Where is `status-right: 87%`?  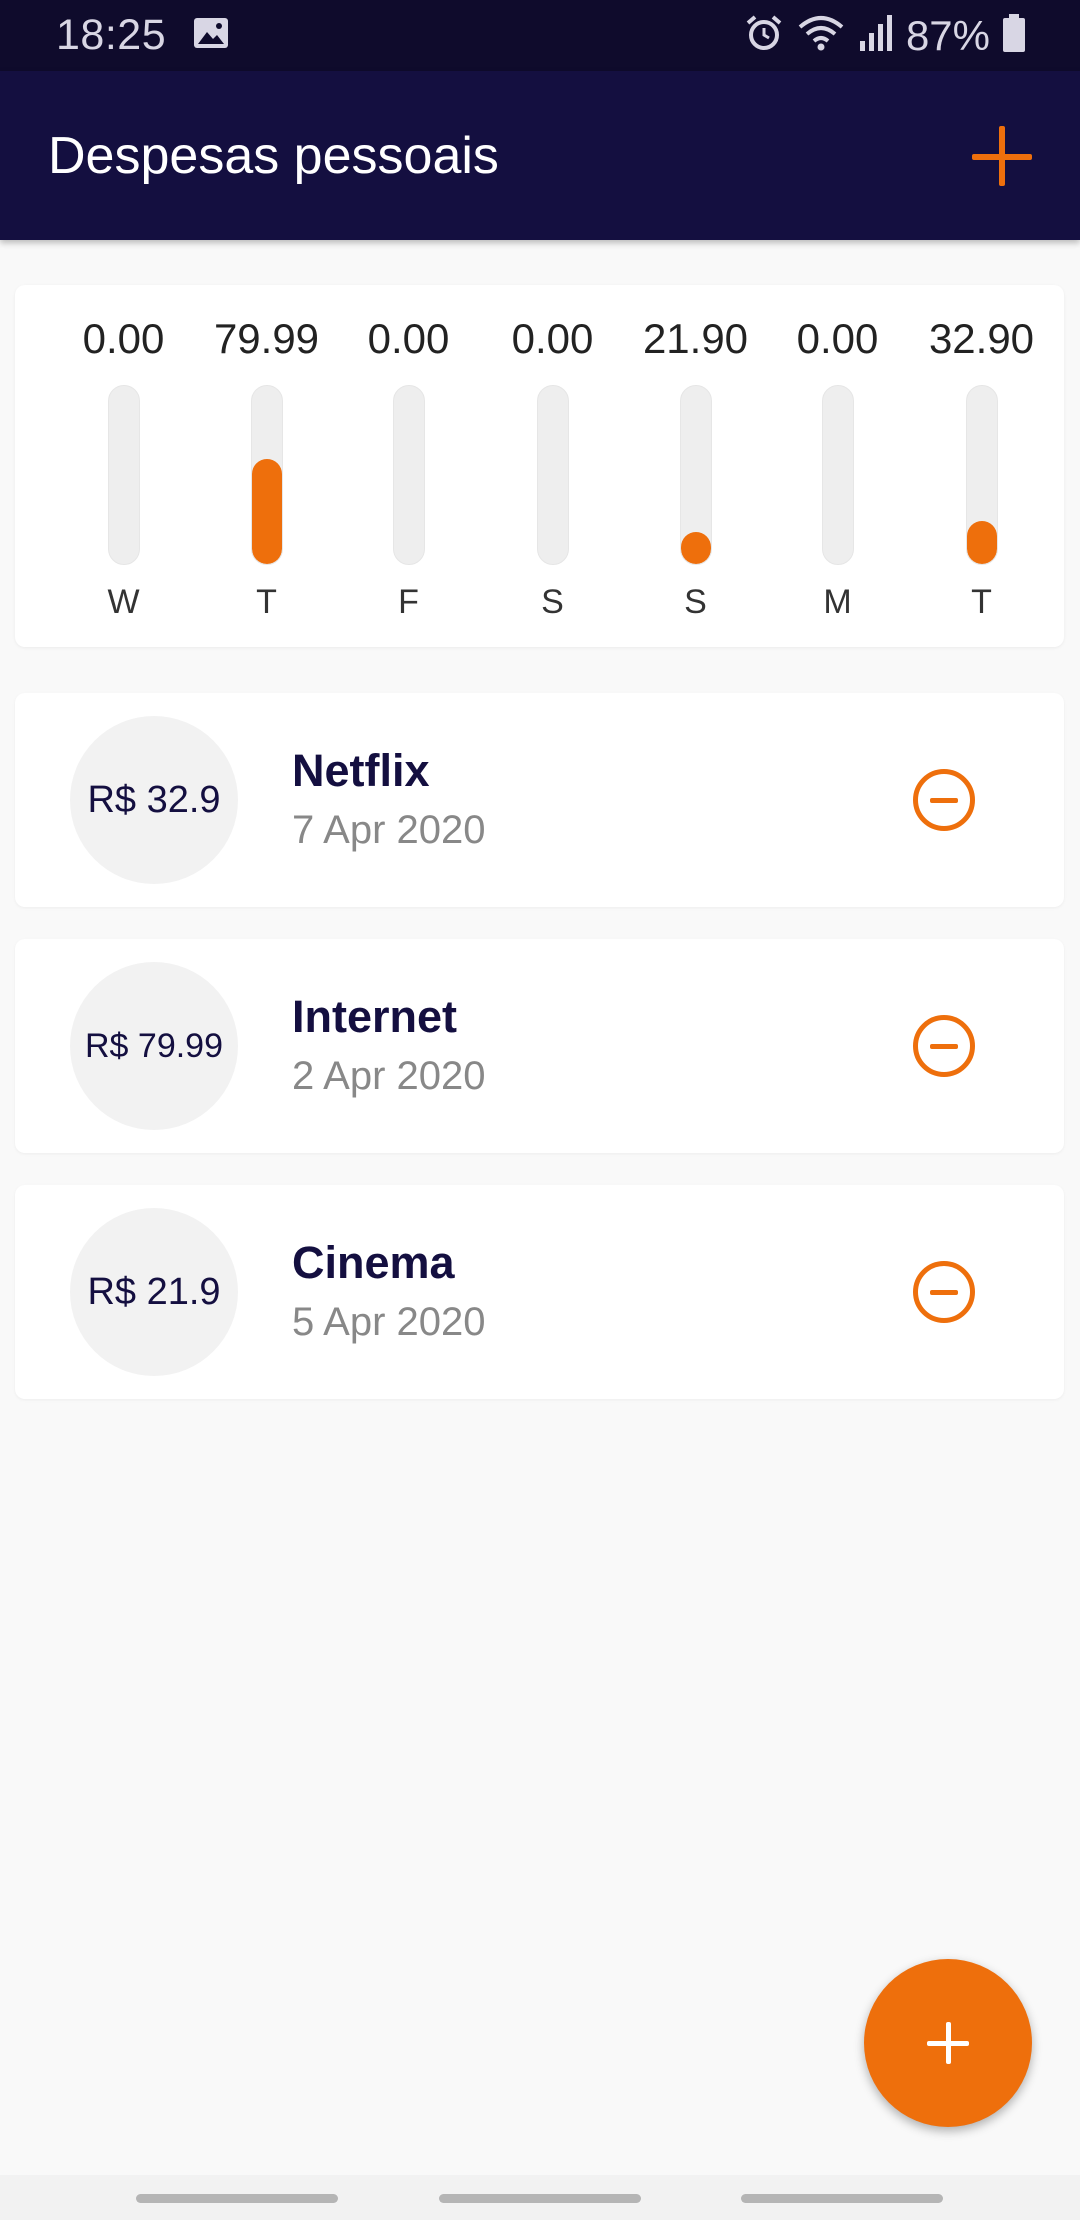 status-right: 87% is located at coordinates (885, 36).